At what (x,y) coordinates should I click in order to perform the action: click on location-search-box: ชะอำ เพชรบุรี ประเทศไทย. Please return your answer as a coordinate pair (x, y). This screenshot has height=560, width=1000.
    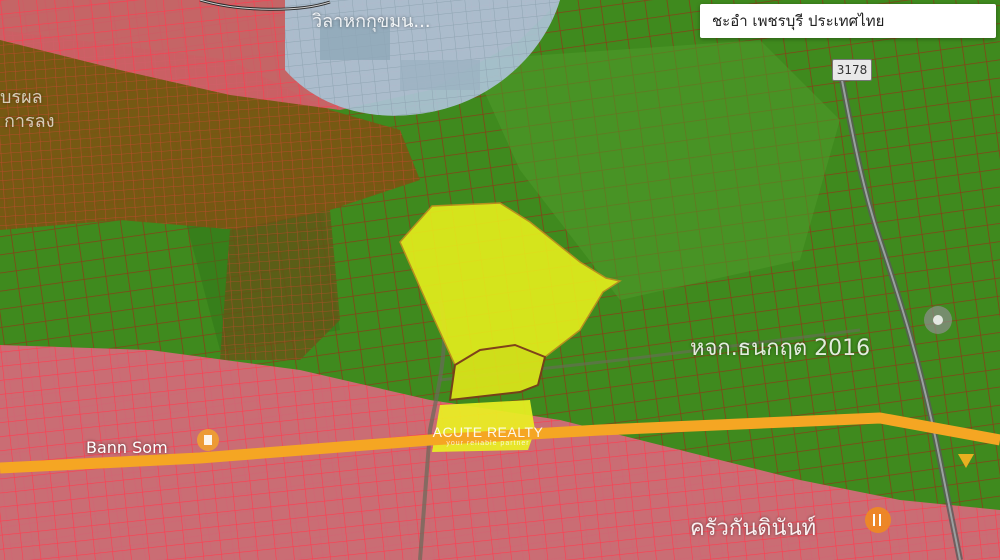
    Looking at the image, I should click on (848, 21).